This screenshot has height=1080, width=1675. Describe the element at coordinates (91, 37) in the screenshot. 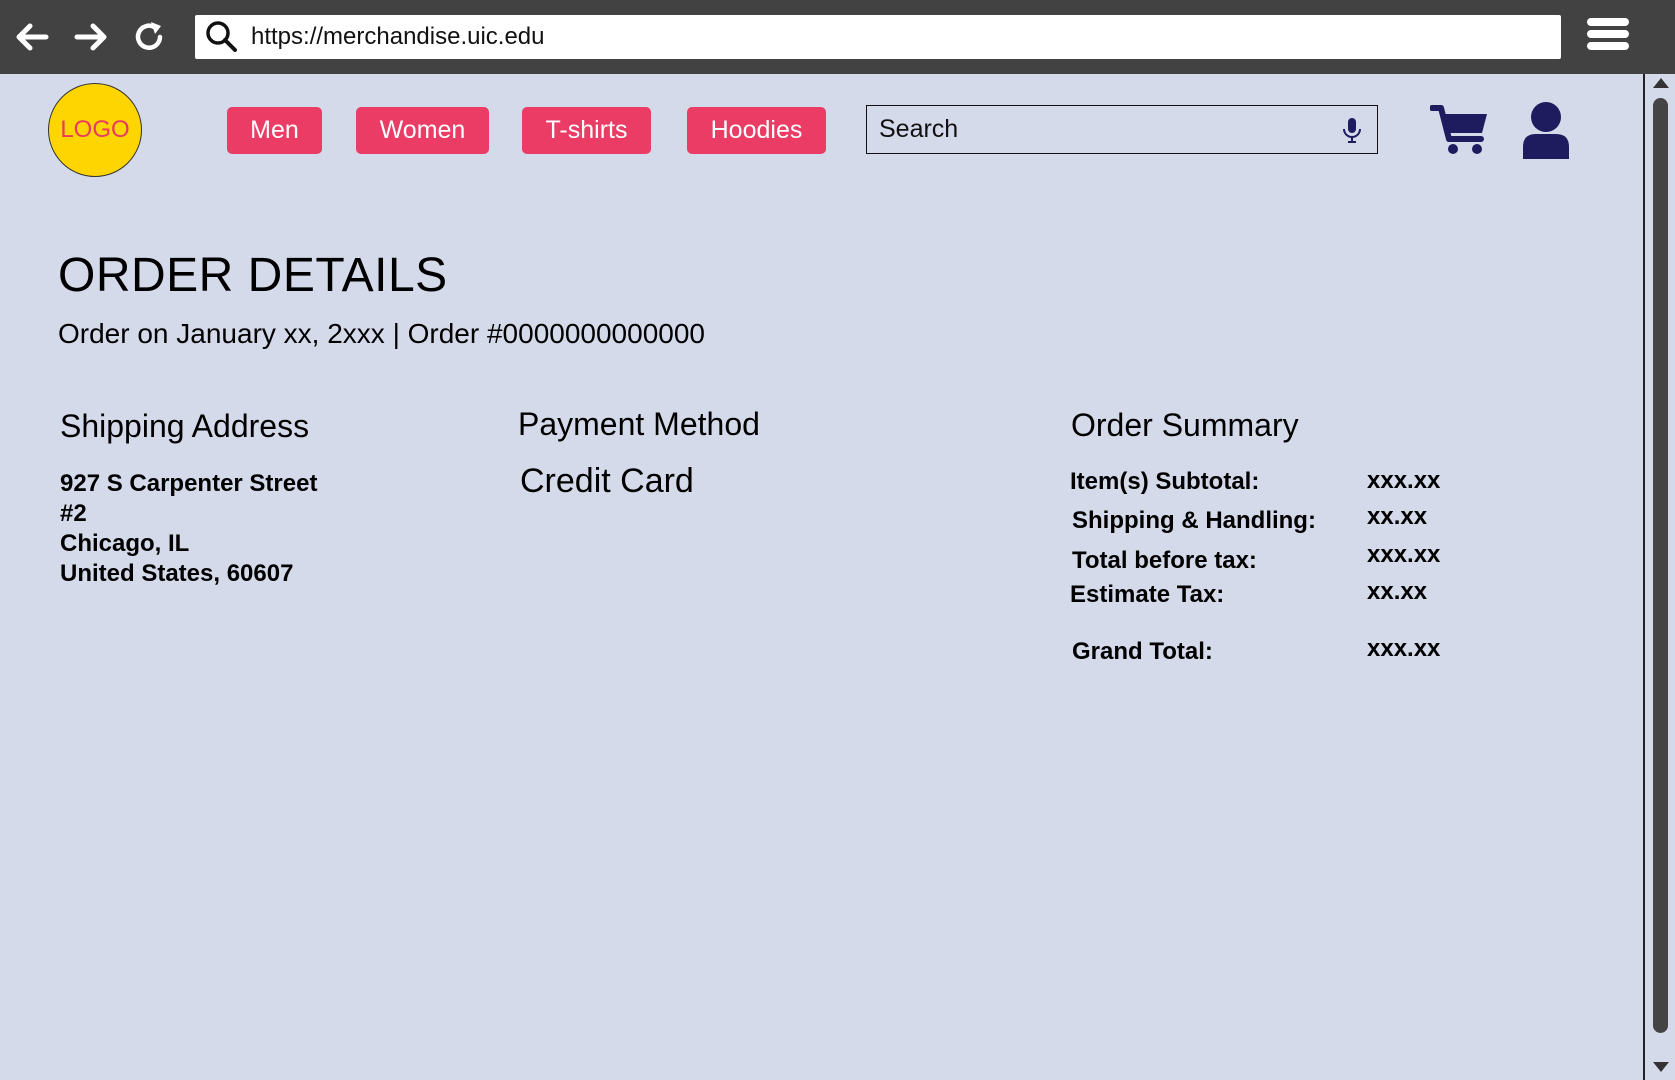

I see `forward-icon` at that location.